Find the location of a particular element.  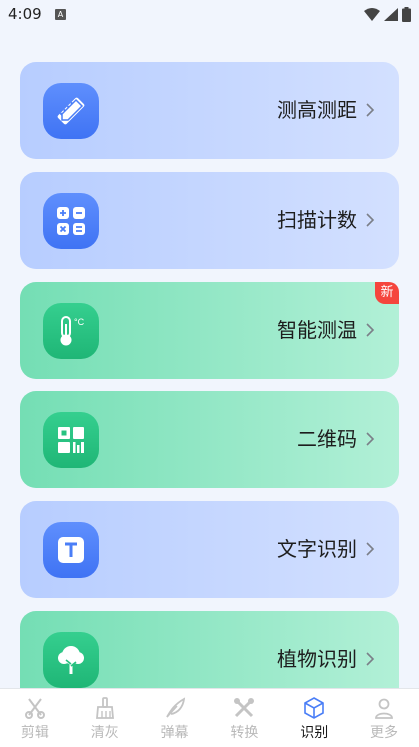

card-smart-temperature: °C 智能测温 新 is located at coordinates (209, 330).